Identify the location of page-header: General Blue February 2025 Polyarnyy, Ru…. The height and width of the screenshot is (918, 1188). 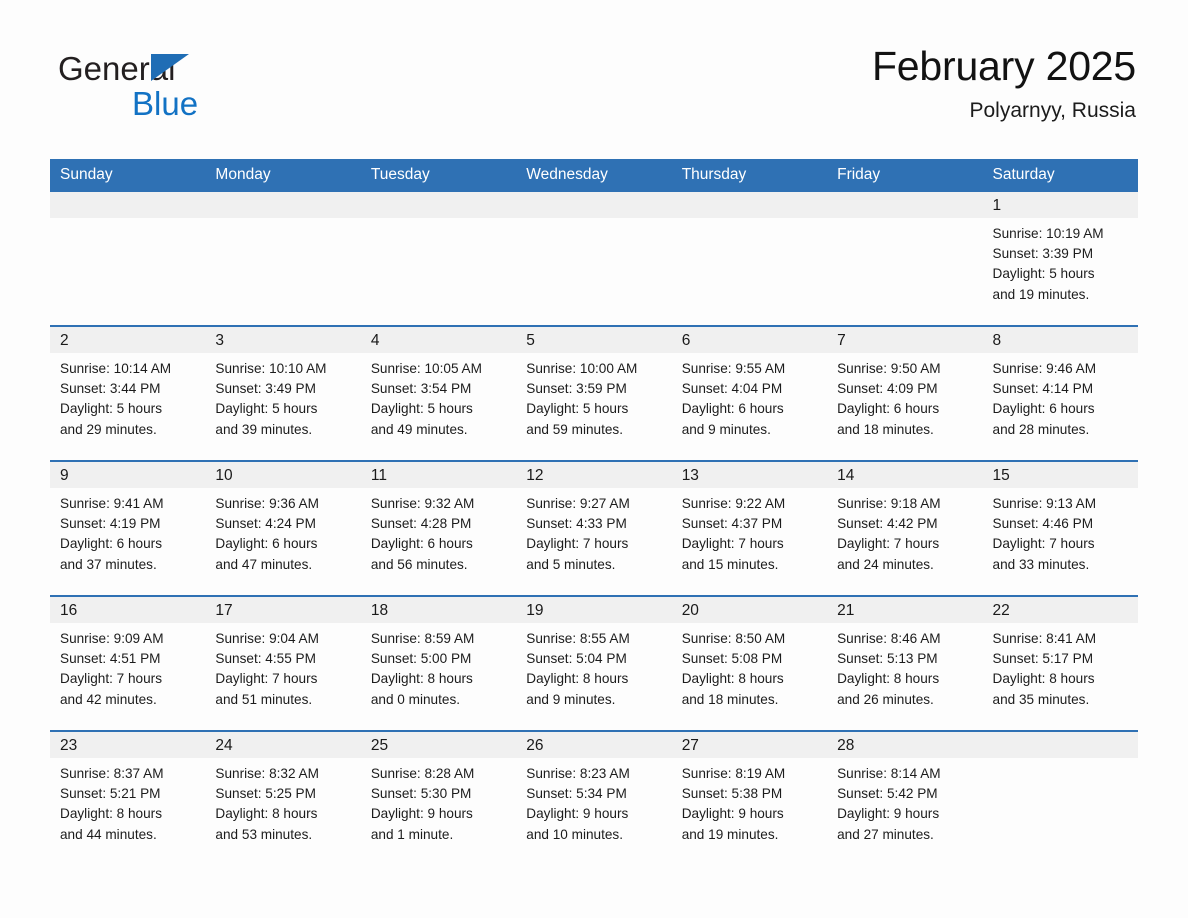
(594, 61).